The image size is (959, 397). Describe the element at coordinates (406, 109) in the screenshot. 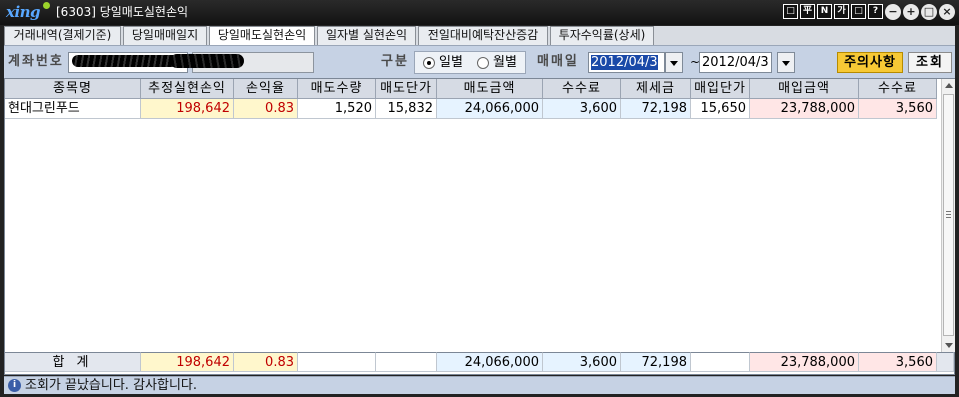

I see `cell-sell-price: 15,832` at that location.